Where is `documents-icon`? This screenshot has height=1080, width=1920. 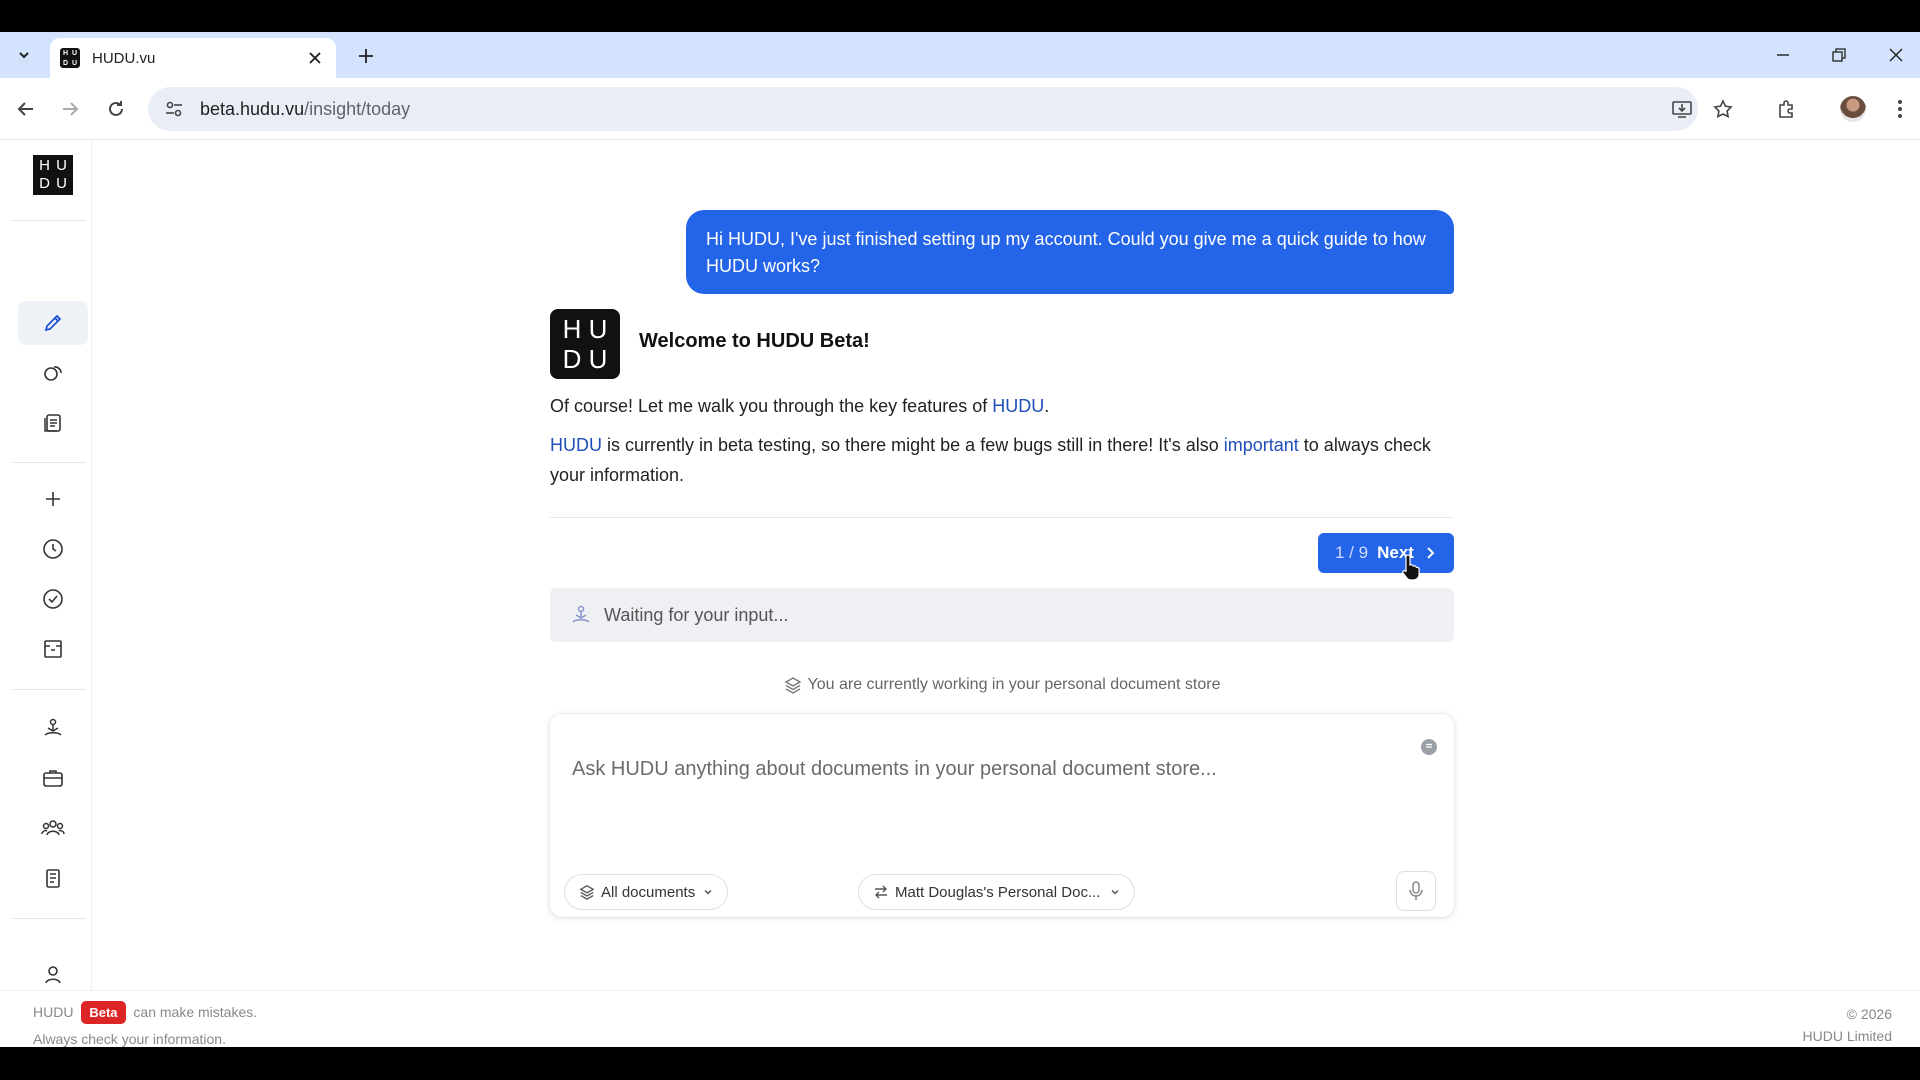 documents-icon is located at coordinates (52, 423).